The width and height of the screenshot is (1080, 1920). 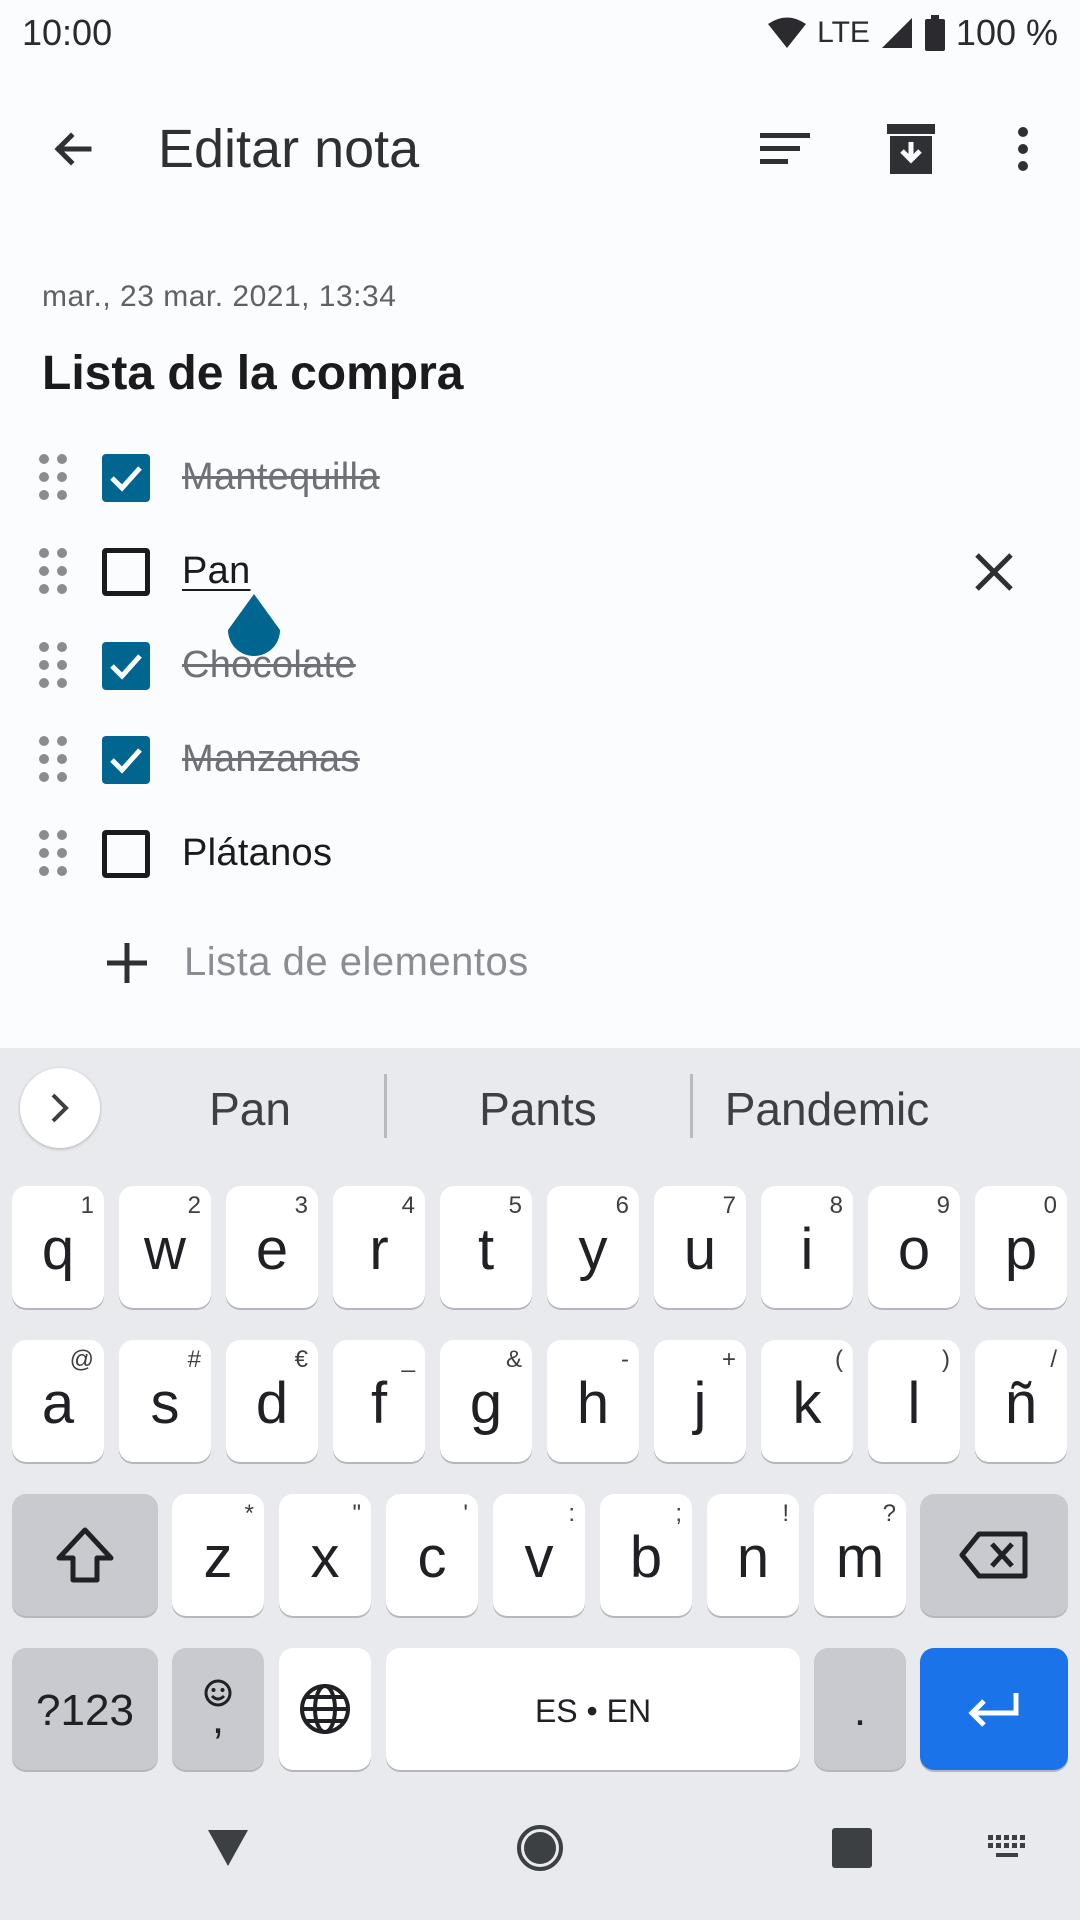 I want to click on language-key, so click(x=325, y=1709).